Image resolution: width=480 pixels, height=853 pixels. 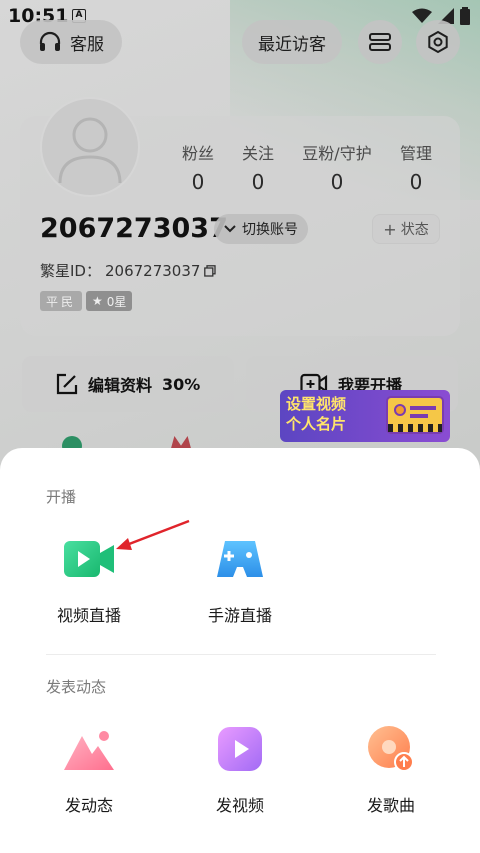 I want to click on settings-button, so click(x=438, y=42).